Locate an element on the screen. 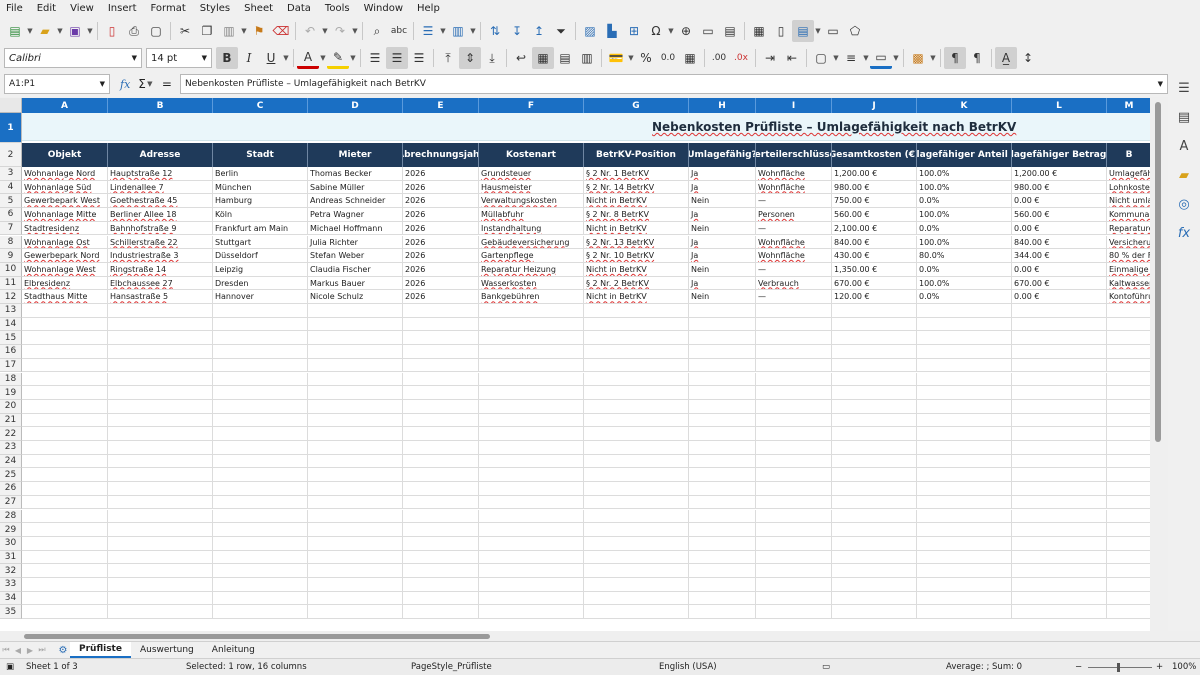 This screenshot has height=675, width=1200. font-size-combo: 14 pt ▼ is located at coordinates (179, 58).